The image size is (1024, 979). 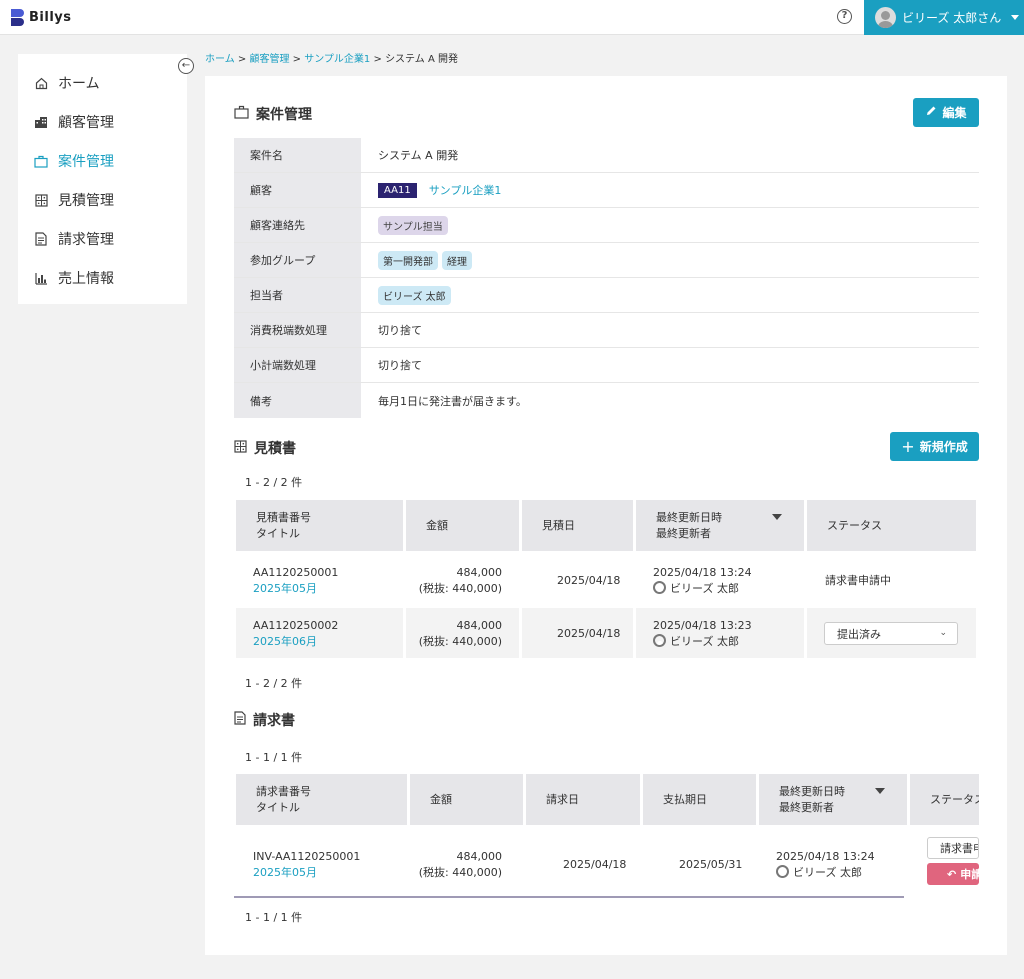 I want to click on cancel-request-button: ↶ 申請取消, so click(x=953, y=874).